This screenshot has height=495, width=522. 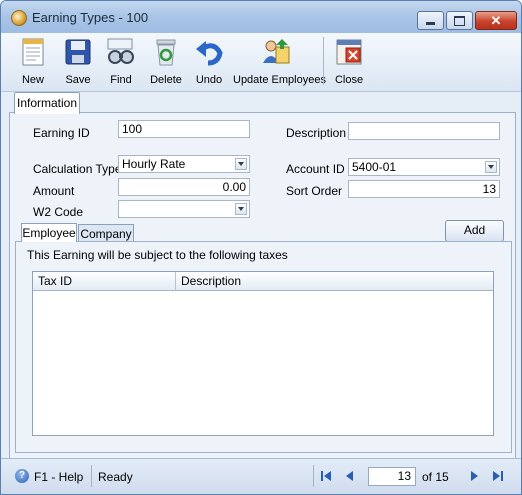 I want to click on amount-field: 0.00, so click(x=184, y=187).